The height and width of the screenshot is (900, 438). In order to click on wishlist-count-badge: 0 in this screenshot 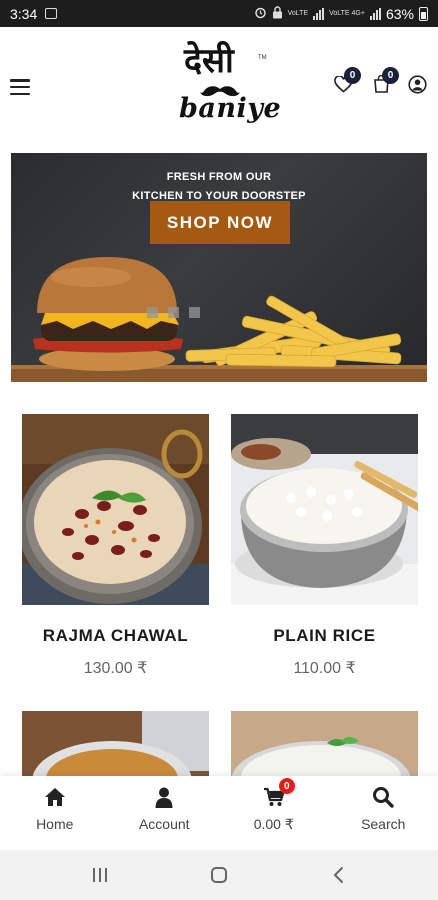, I will do `click(352, 75)`.